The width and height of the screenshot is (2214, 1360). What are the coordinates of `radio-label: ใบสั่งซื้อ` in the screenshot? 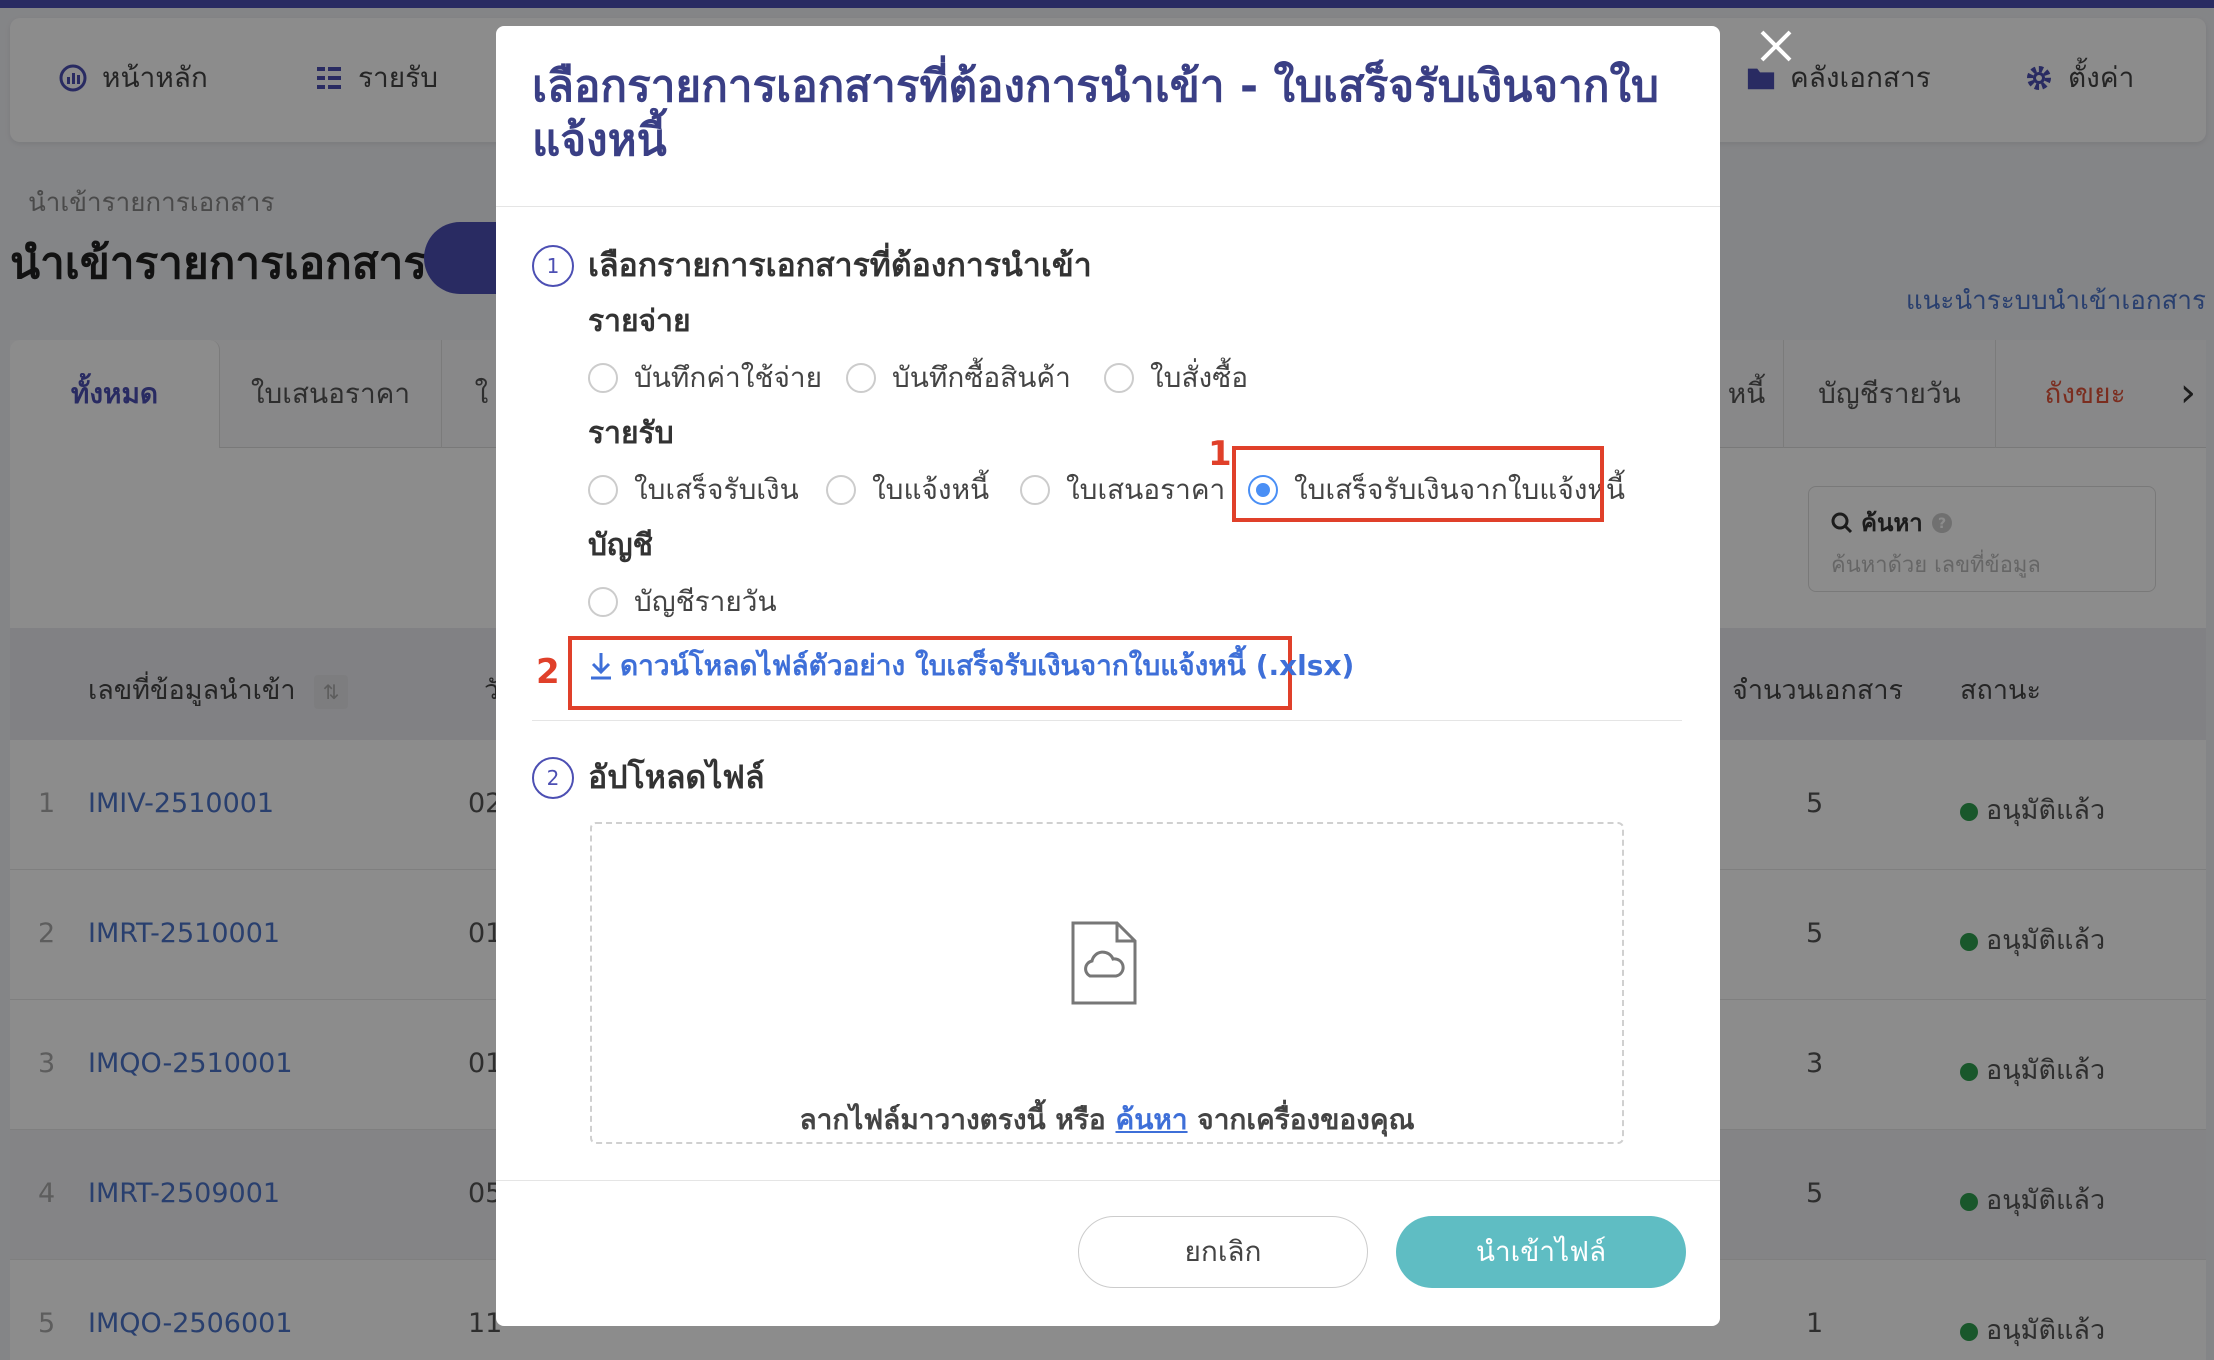 It's located at (1199, 377).